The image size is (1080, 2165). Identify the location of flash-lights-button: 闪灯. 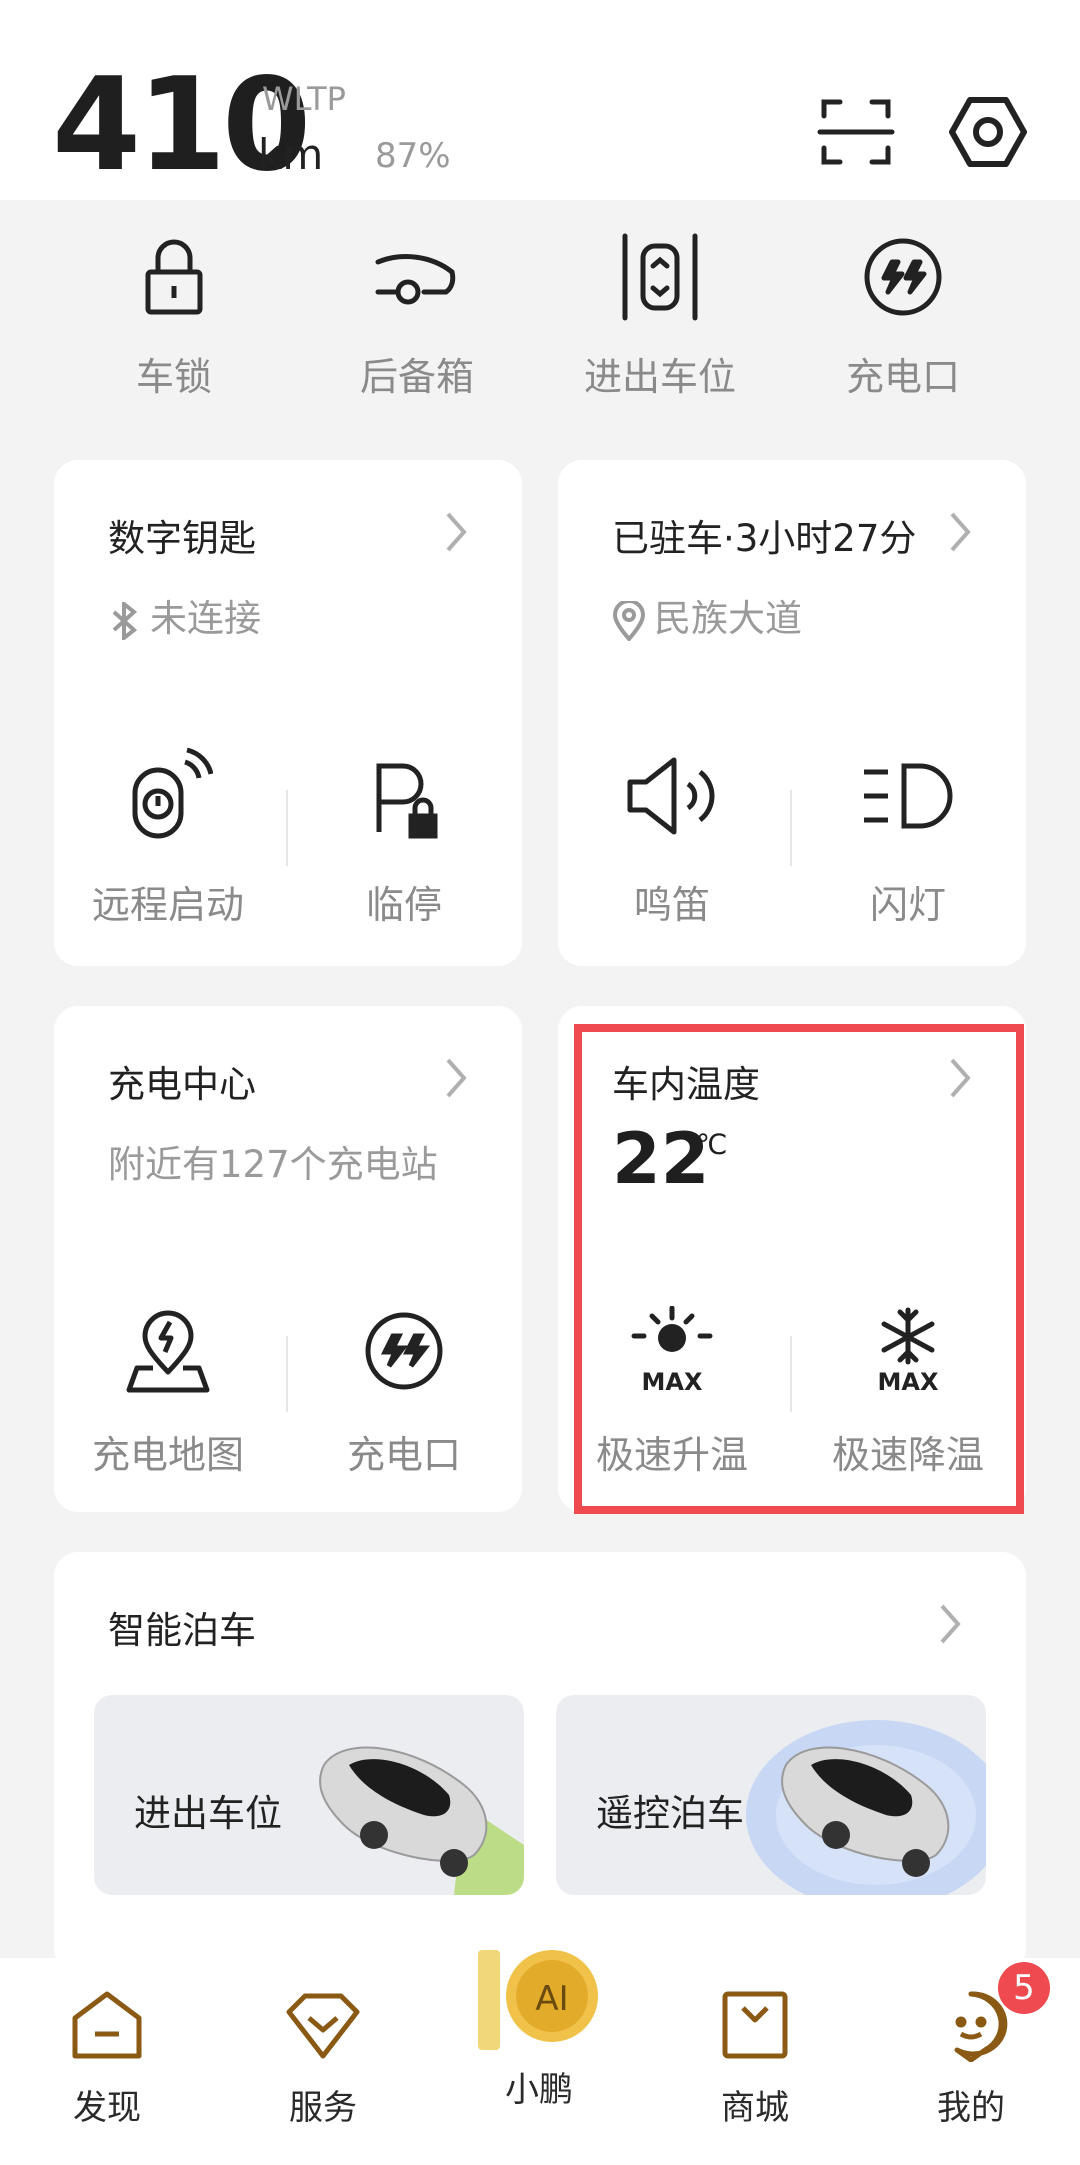
(908, 837).